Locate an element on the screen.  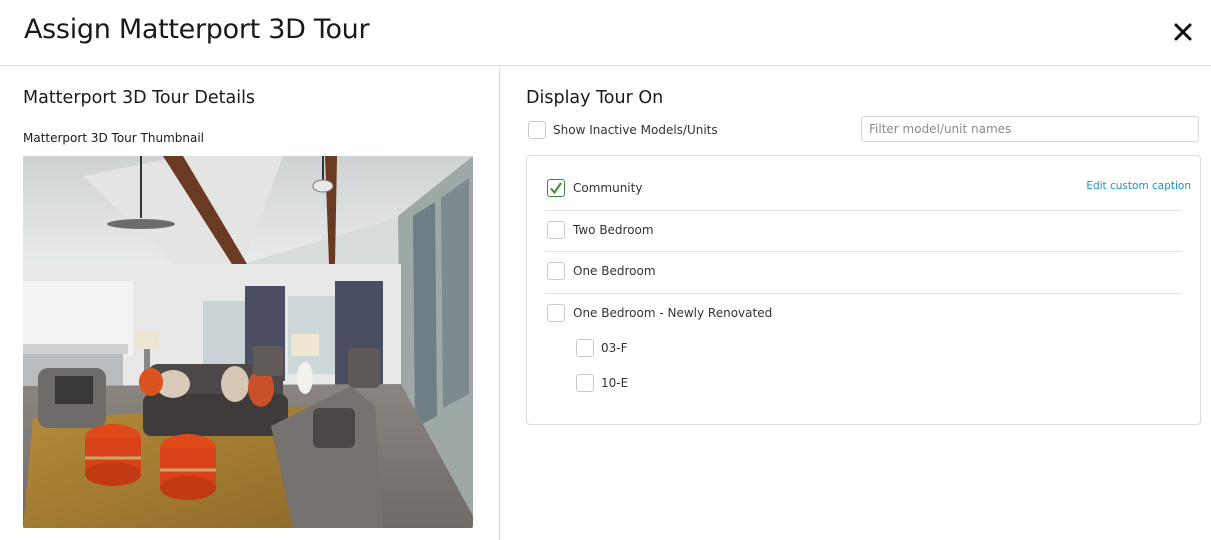
modal-header: Assign Matterport 3D Tour is located at coordinates (605, 33).